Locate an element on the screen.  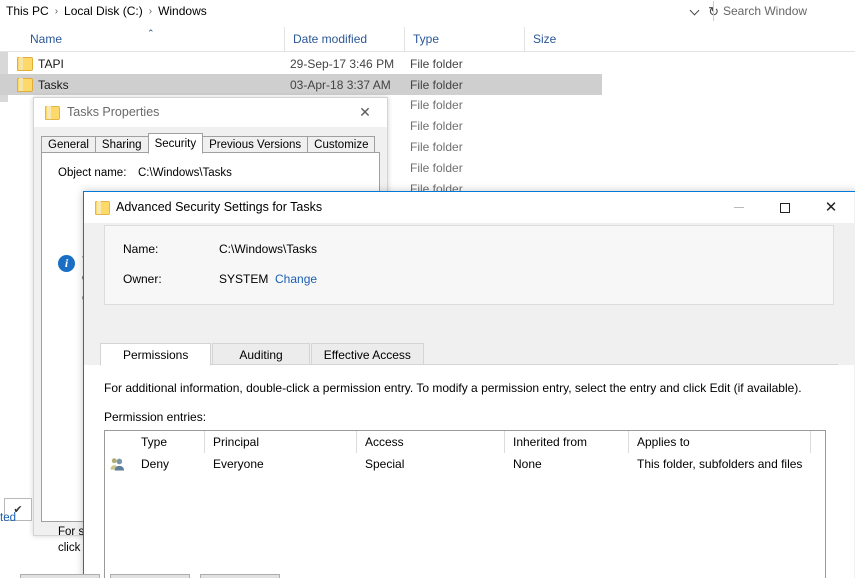
column-header-applies-to: Applies to is located at coordinates (720, 442).